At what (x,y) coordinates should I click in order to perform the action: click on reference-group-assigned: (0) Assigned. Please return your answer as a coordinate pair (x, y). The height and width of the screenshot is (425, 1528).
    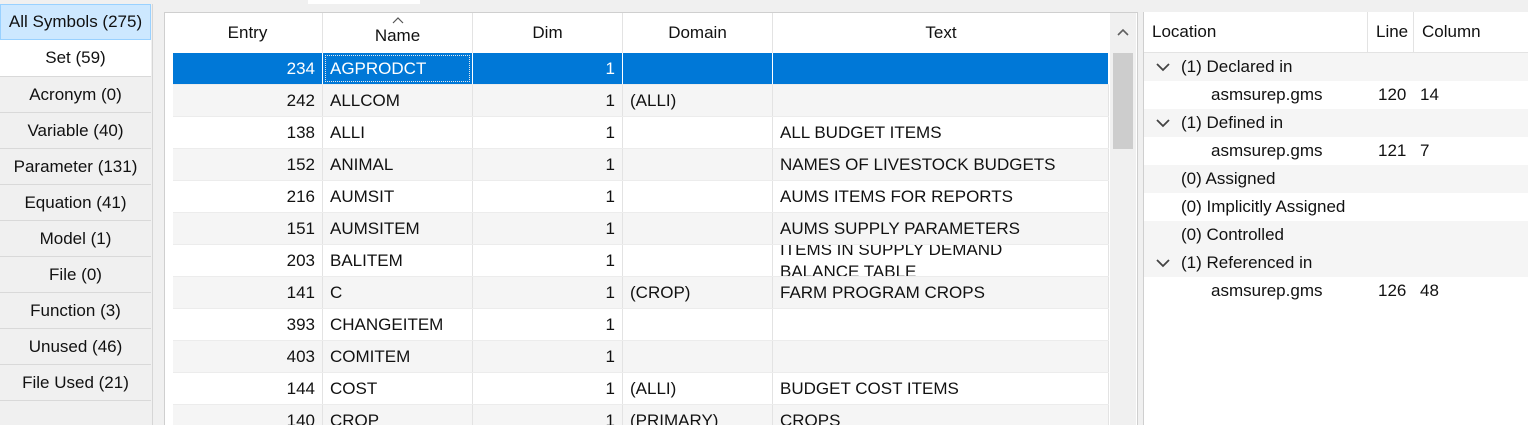
    Looking at the image, I should click on (1336, 179).